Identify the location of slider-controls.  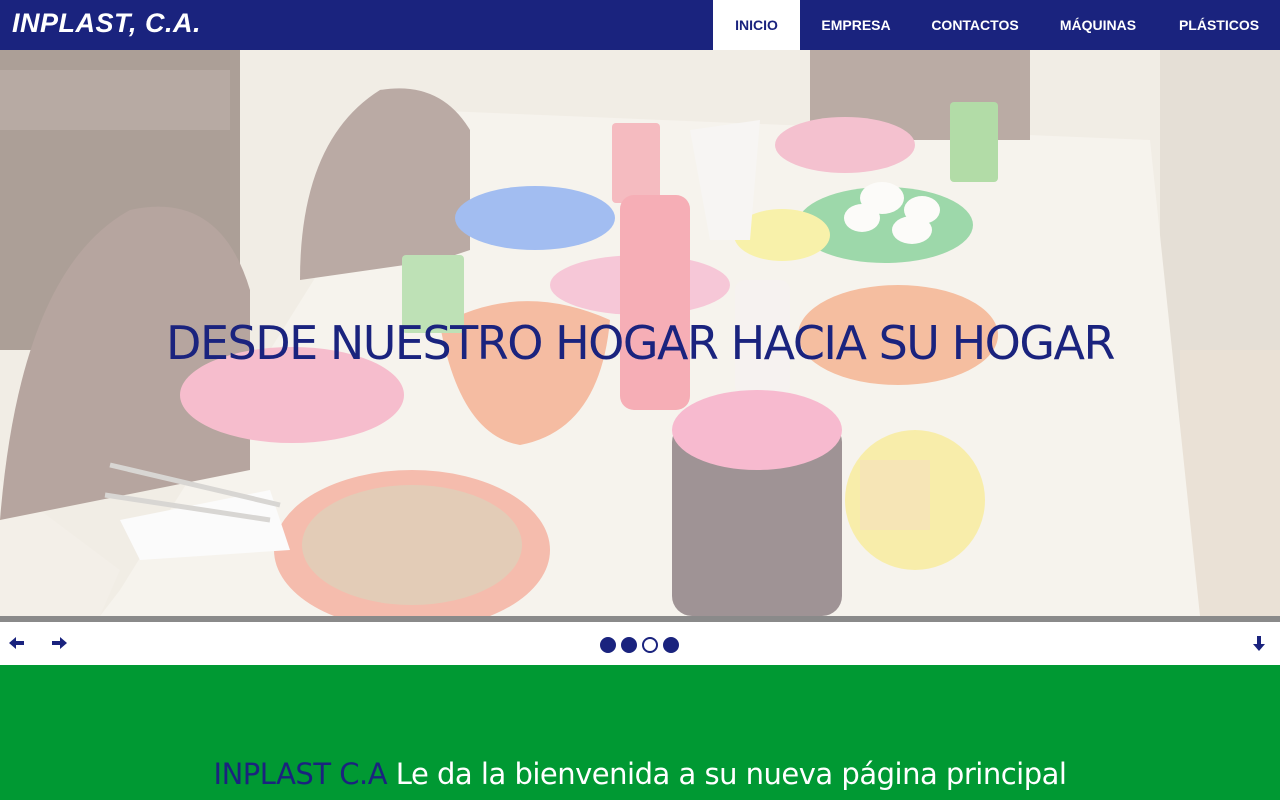
(640, 643).